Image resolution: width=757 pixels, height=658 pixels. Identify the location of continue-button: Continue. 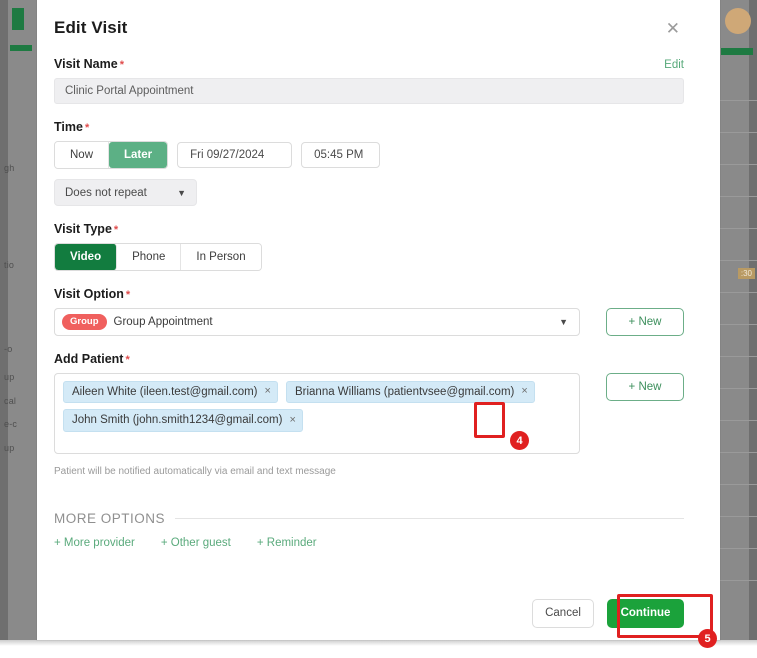
(645, 613).